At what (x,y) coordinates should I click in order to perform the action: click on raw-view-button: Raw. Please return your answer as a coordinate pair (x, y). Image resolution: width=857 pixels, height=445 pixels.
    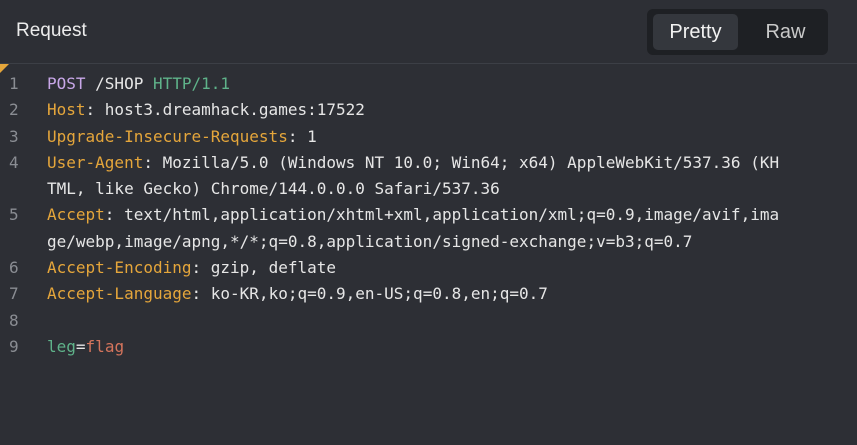
    Looking at the image, I should click on (785, 32).